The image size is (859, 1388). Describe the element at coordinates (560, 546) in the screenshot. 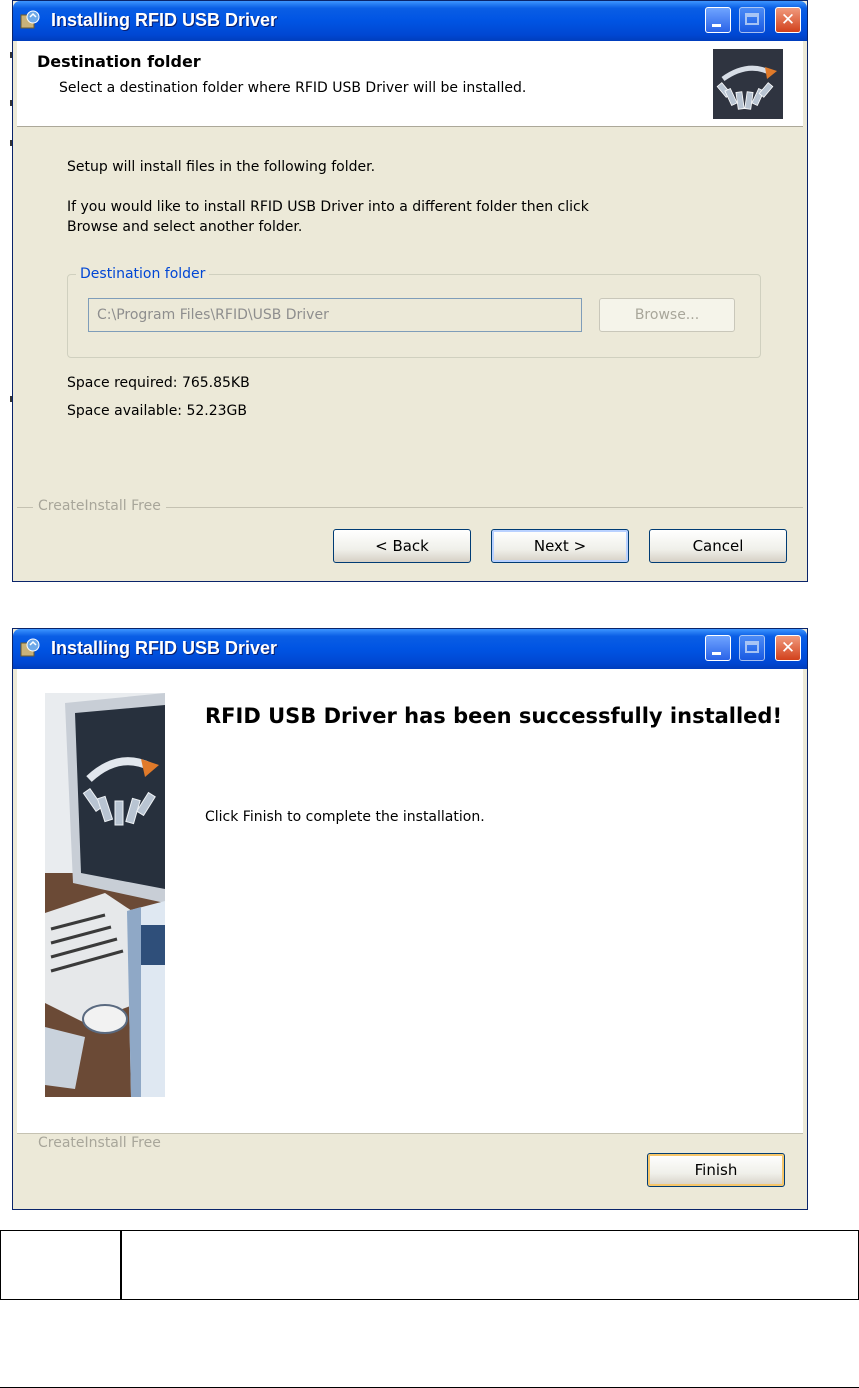

I see `next-button: Next >` at that location.